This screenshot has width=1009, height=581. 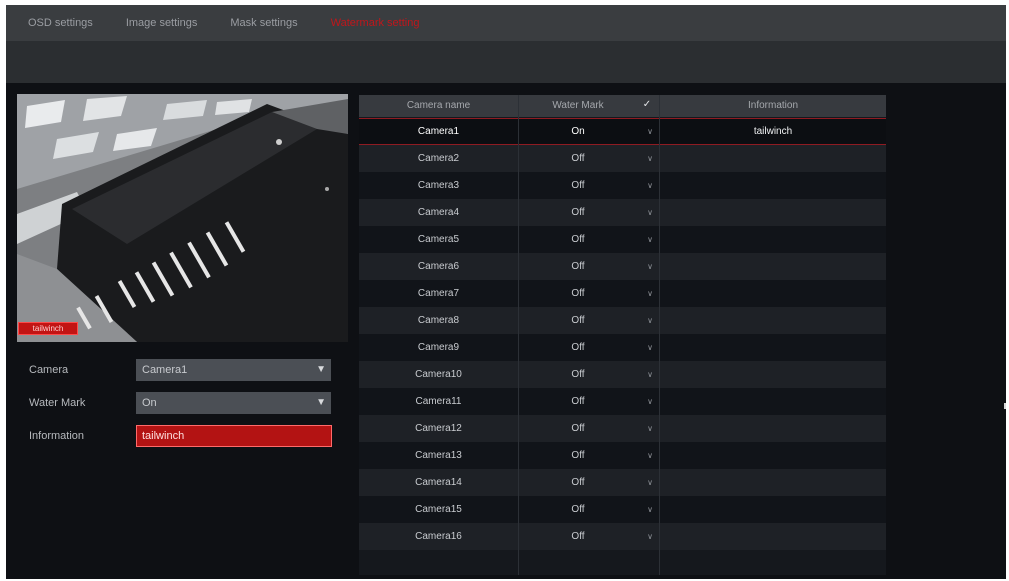 I want to click on camera-name-cell: Camera16, so click(x=438, y=536).